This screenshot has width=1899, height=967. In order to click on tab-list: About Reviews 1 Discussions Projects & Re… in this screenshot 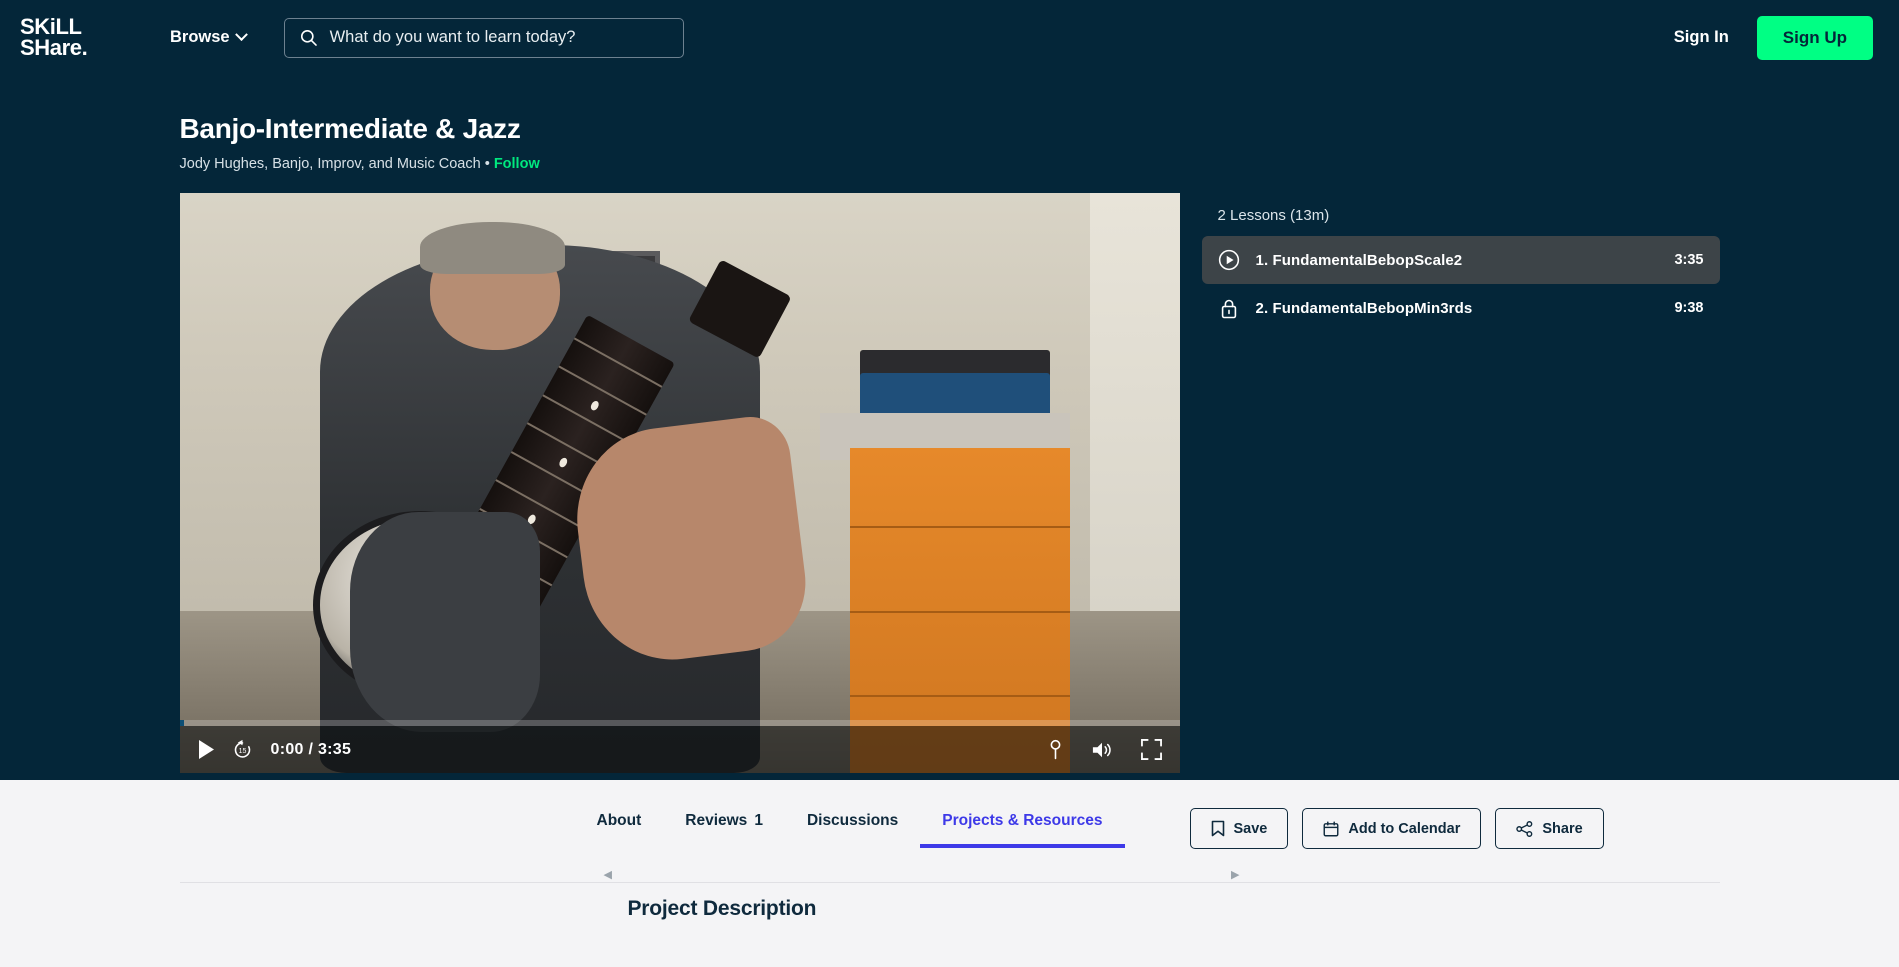, I will do `click(850, 825)`.